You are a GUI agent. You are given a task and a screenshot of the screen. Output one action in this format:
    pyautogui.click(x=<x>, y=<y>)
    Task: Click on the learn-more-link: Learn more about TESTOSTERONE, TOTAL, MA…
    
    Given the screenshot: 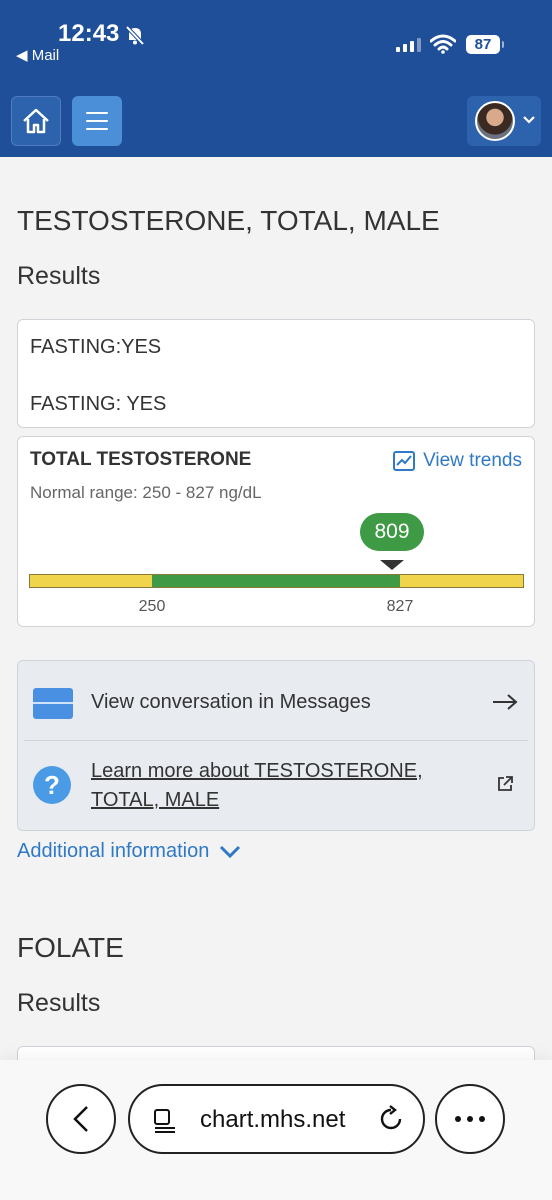 What is the action you would take?
    pyautogui.click(x=281, y=786)
    